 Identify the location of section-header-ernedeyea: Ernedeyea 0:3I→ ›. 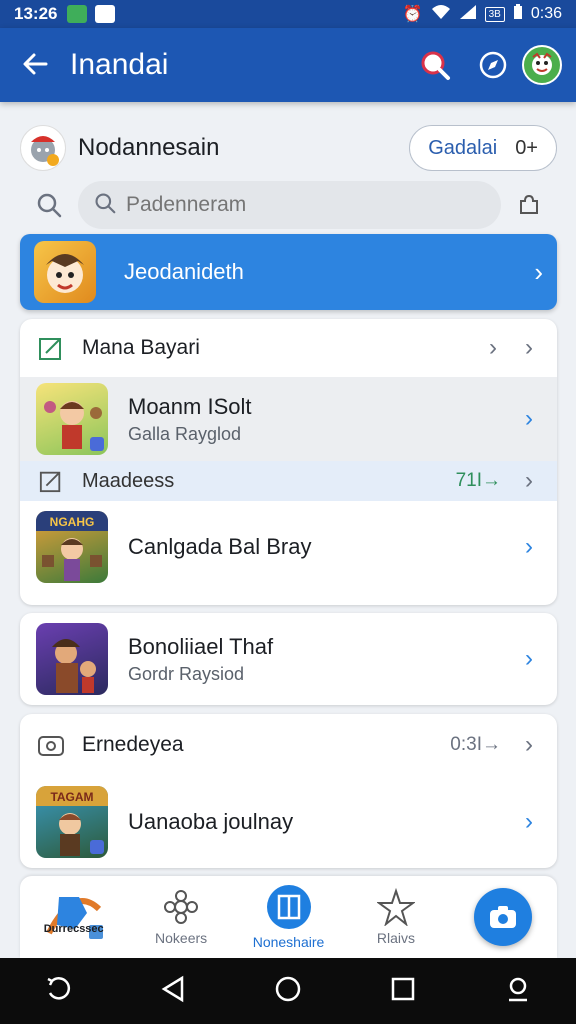
(288, 745).